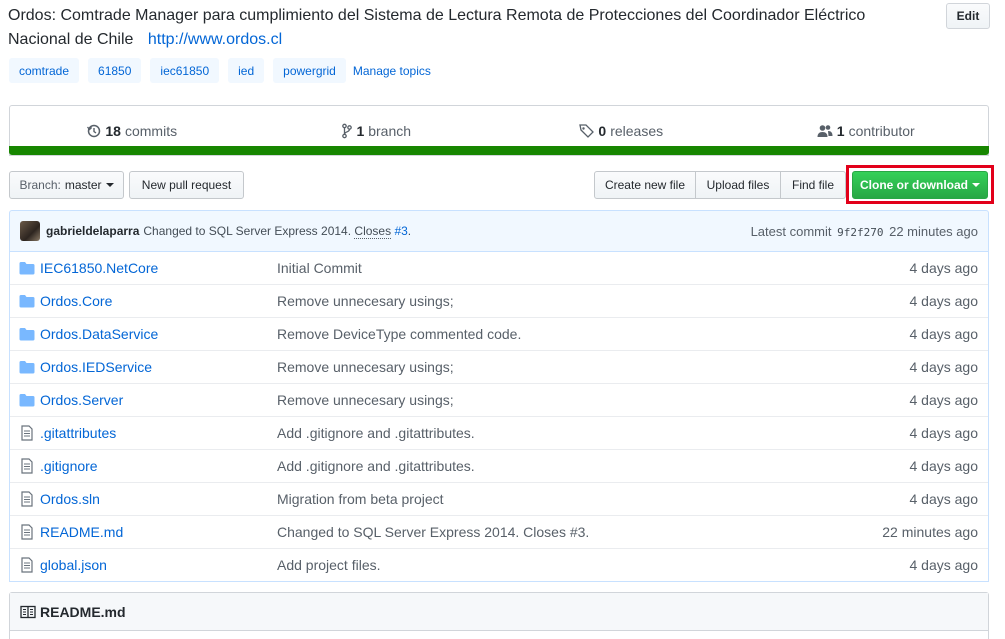 This screenshot has height=639, width=1005. Describe the element at coordinates (247, 231) in the screenshot. I see `commit-message-text: Changed to SQL Server Express 2014.` at that location.